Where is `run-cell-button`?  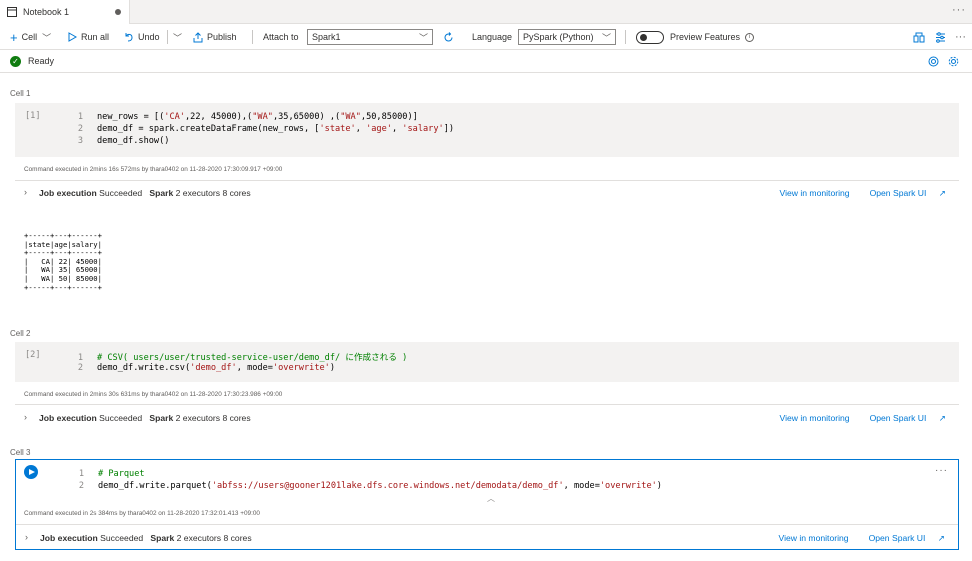 run-cell-button is located at coordinates (31, 472).